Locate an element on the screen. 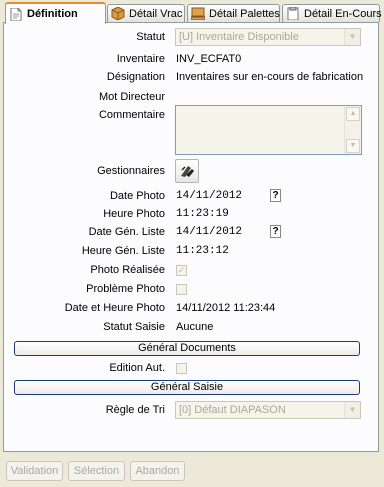  date-photo-help-icon: ? is located at coordinates (275, 195).